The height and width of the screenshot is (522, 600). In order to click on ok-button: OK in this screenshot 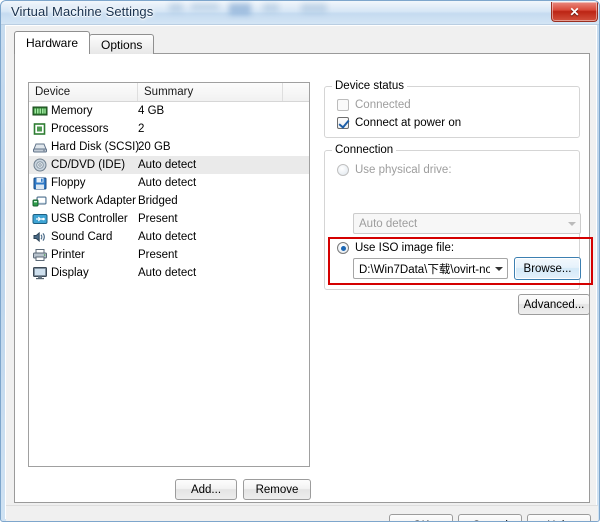, I will do `click(421, 517)`.